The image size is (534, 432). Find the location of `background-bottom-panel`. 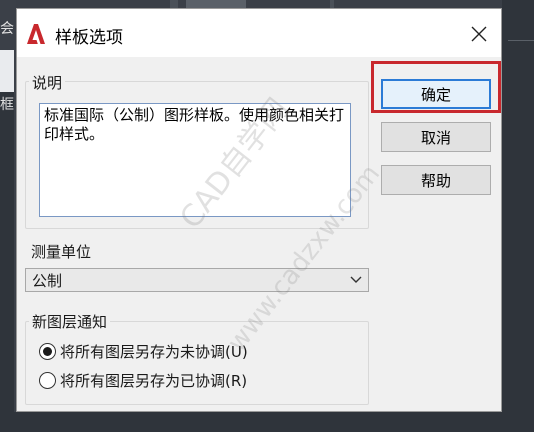

background-bottom-panel is located at coordinates (267, 422).